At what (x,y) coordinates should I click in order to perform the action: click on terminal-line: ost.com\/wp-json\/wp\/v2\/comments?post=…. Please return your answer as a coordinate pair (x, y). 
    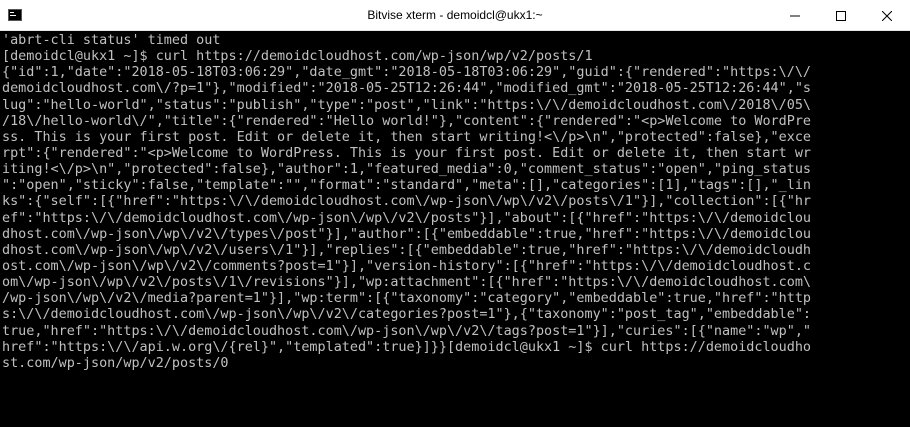
    Looking at the image, I should click on (407, 266).